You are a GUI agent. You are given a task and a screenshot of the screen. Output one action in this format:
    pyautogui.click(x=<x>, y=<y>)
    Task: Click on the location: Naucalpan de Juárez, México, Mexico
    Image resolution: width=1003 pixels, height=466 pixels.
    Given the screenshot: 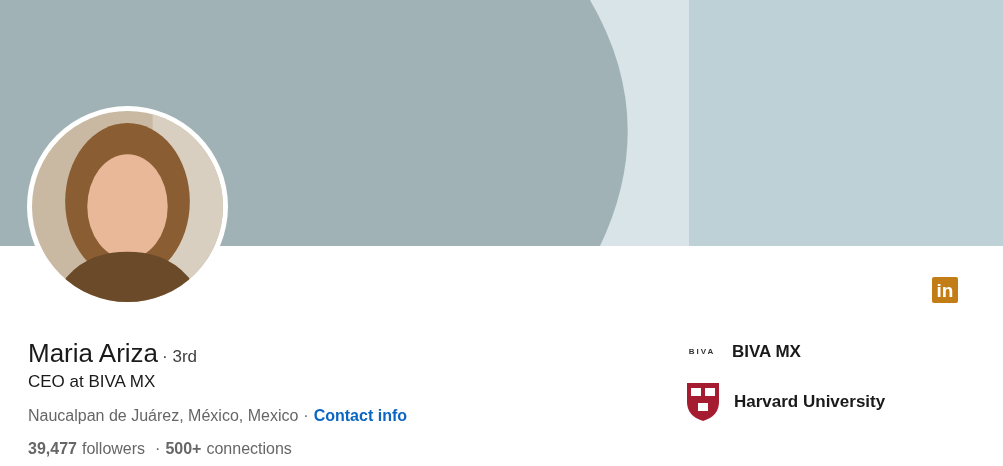 What is the action you would take?
    pyautogui.click(x=163, y=415)
    